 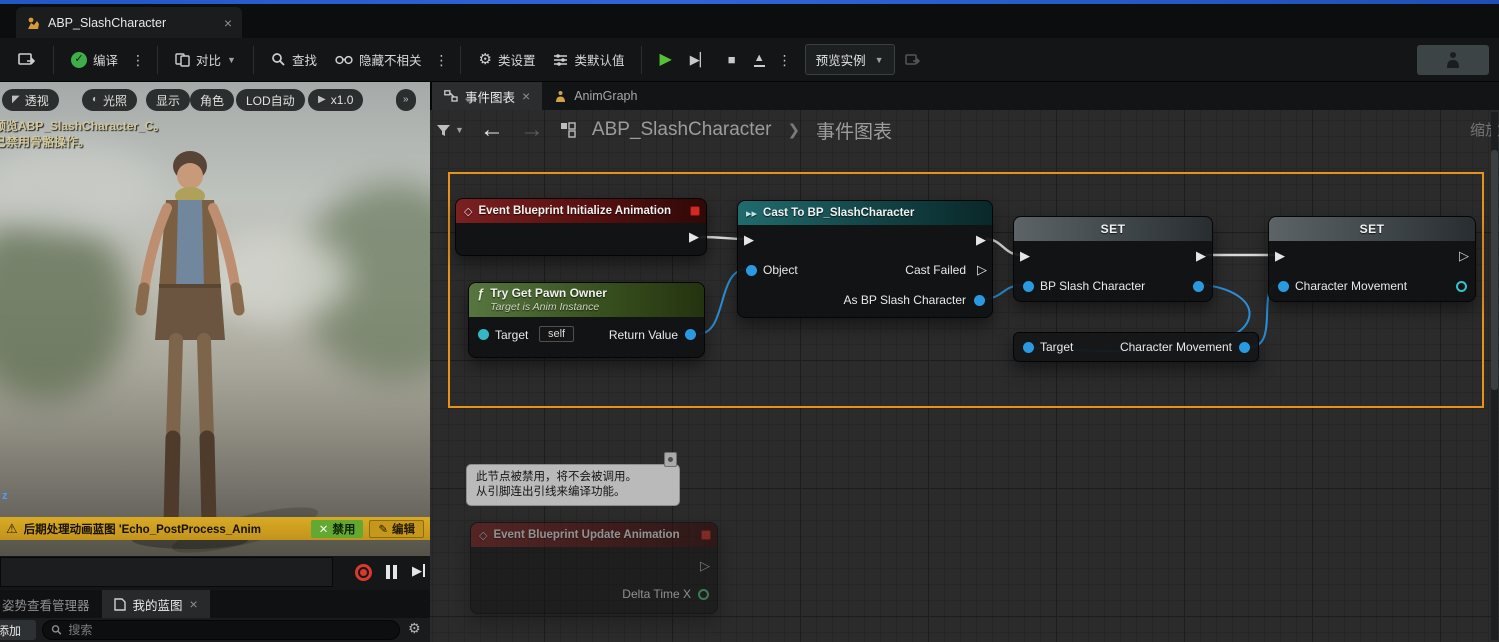 I want to click on breadcrumb-current: 事件图表, so click(x=854, y=130).